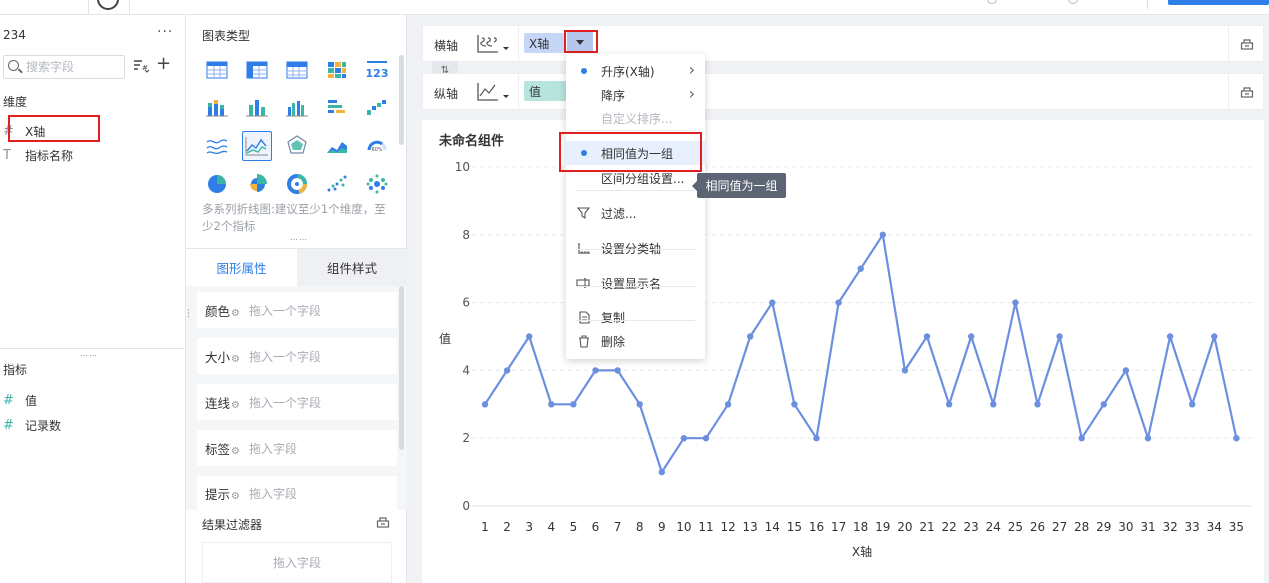  Describe the element at coordinates (257, 146) in the screenshot. I see `chart-type-multi-series-line-icon` at that location.